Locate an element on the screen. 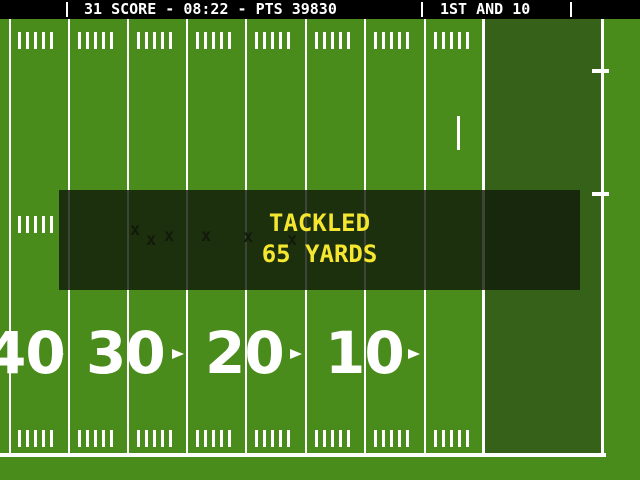  play-result-title: TACKLED is located at coordinates (319, 223).